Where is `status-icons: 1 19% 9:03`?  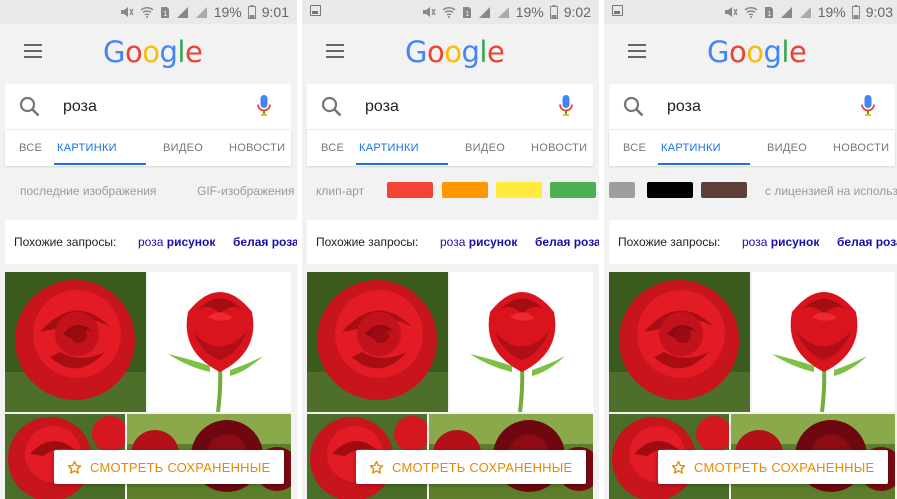
status-icons: 1 19% 9:03 is located at coordinates (808, 12).